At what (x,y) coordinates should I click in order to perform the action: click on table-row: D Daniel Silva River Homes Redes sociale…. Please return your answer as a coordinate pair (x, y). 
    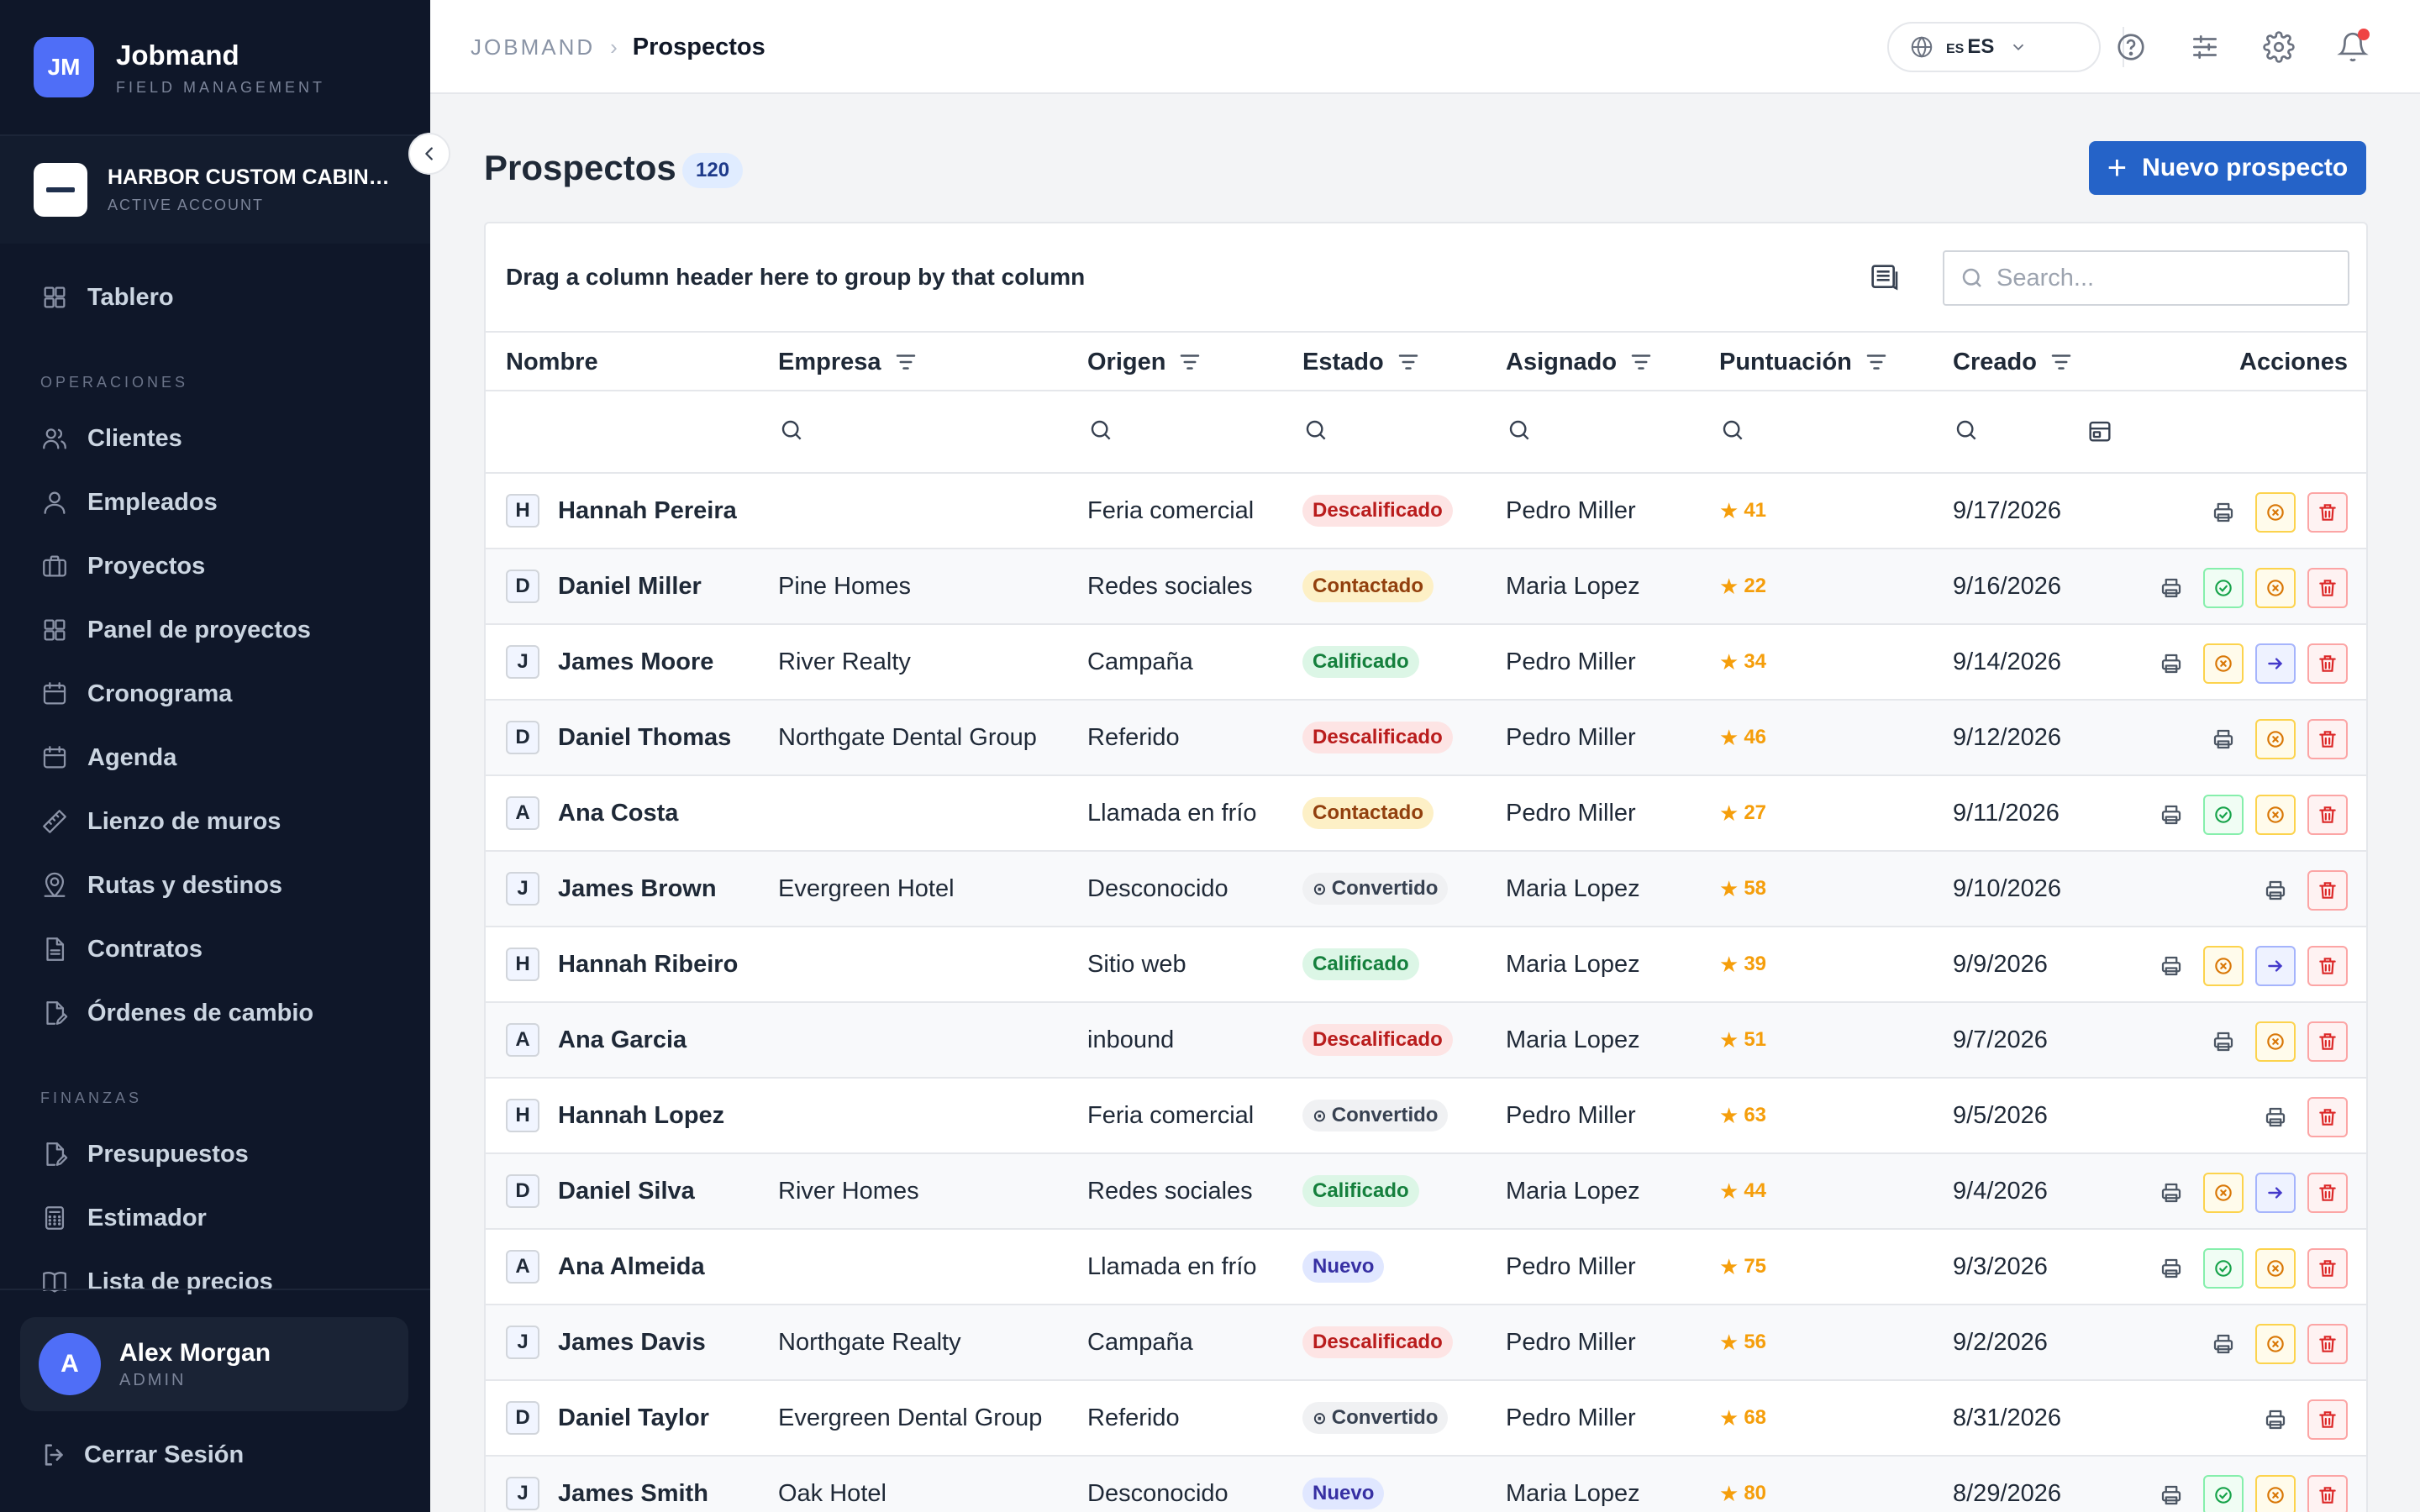
    Looking at the image, I should click on (1426, 1192).